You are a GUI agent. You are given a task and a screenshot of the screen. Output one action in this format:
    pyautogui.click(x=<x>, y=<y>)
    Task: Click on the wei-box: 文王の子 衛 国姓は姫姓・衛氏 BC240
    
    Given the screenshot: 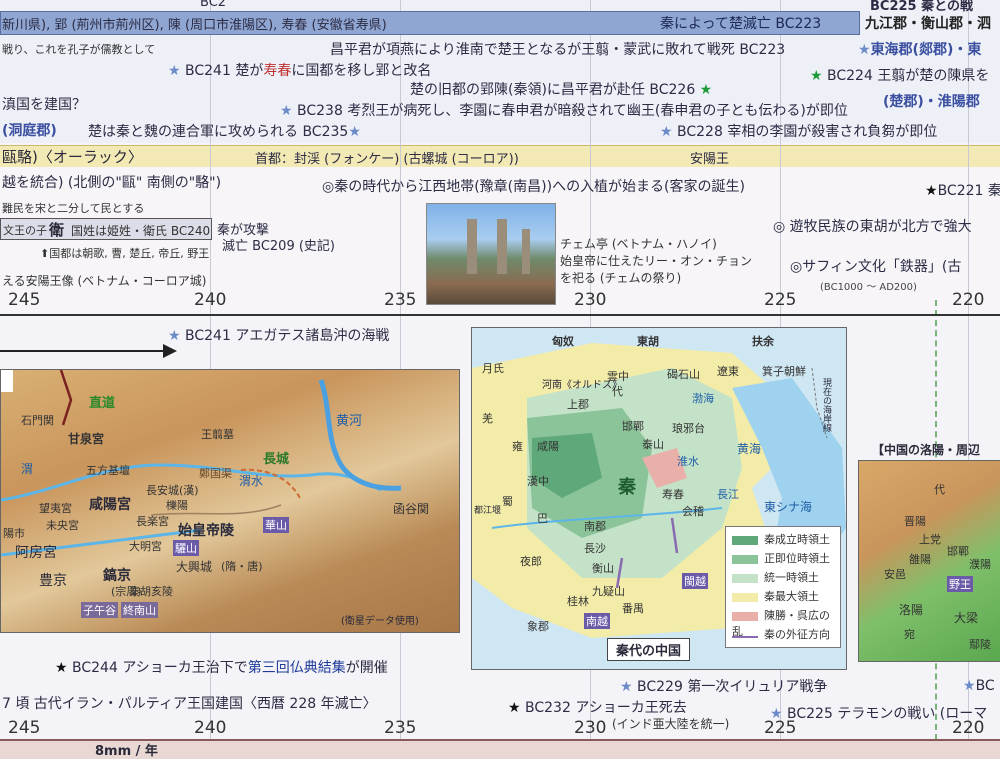 What is the action you would take?
    pyautogui.click(x=106, y=229)
    